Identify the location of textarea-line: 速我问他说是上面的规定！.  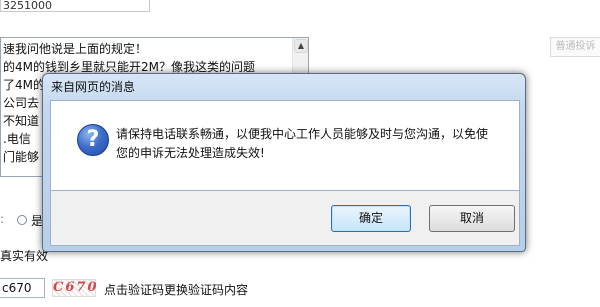
(75, 49).